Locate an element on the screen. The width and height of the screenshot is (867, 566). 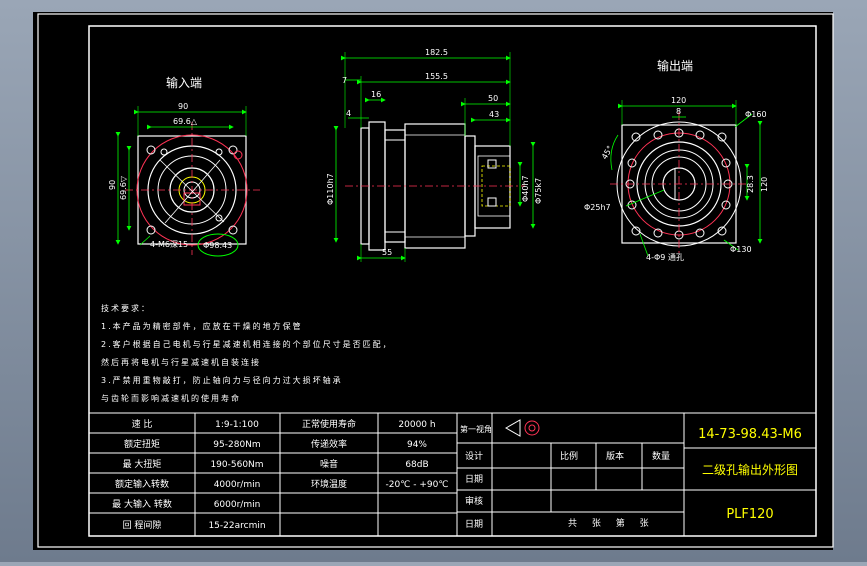
spec-r2-c1: 190-560Nm is located at coordinates (236, 465).